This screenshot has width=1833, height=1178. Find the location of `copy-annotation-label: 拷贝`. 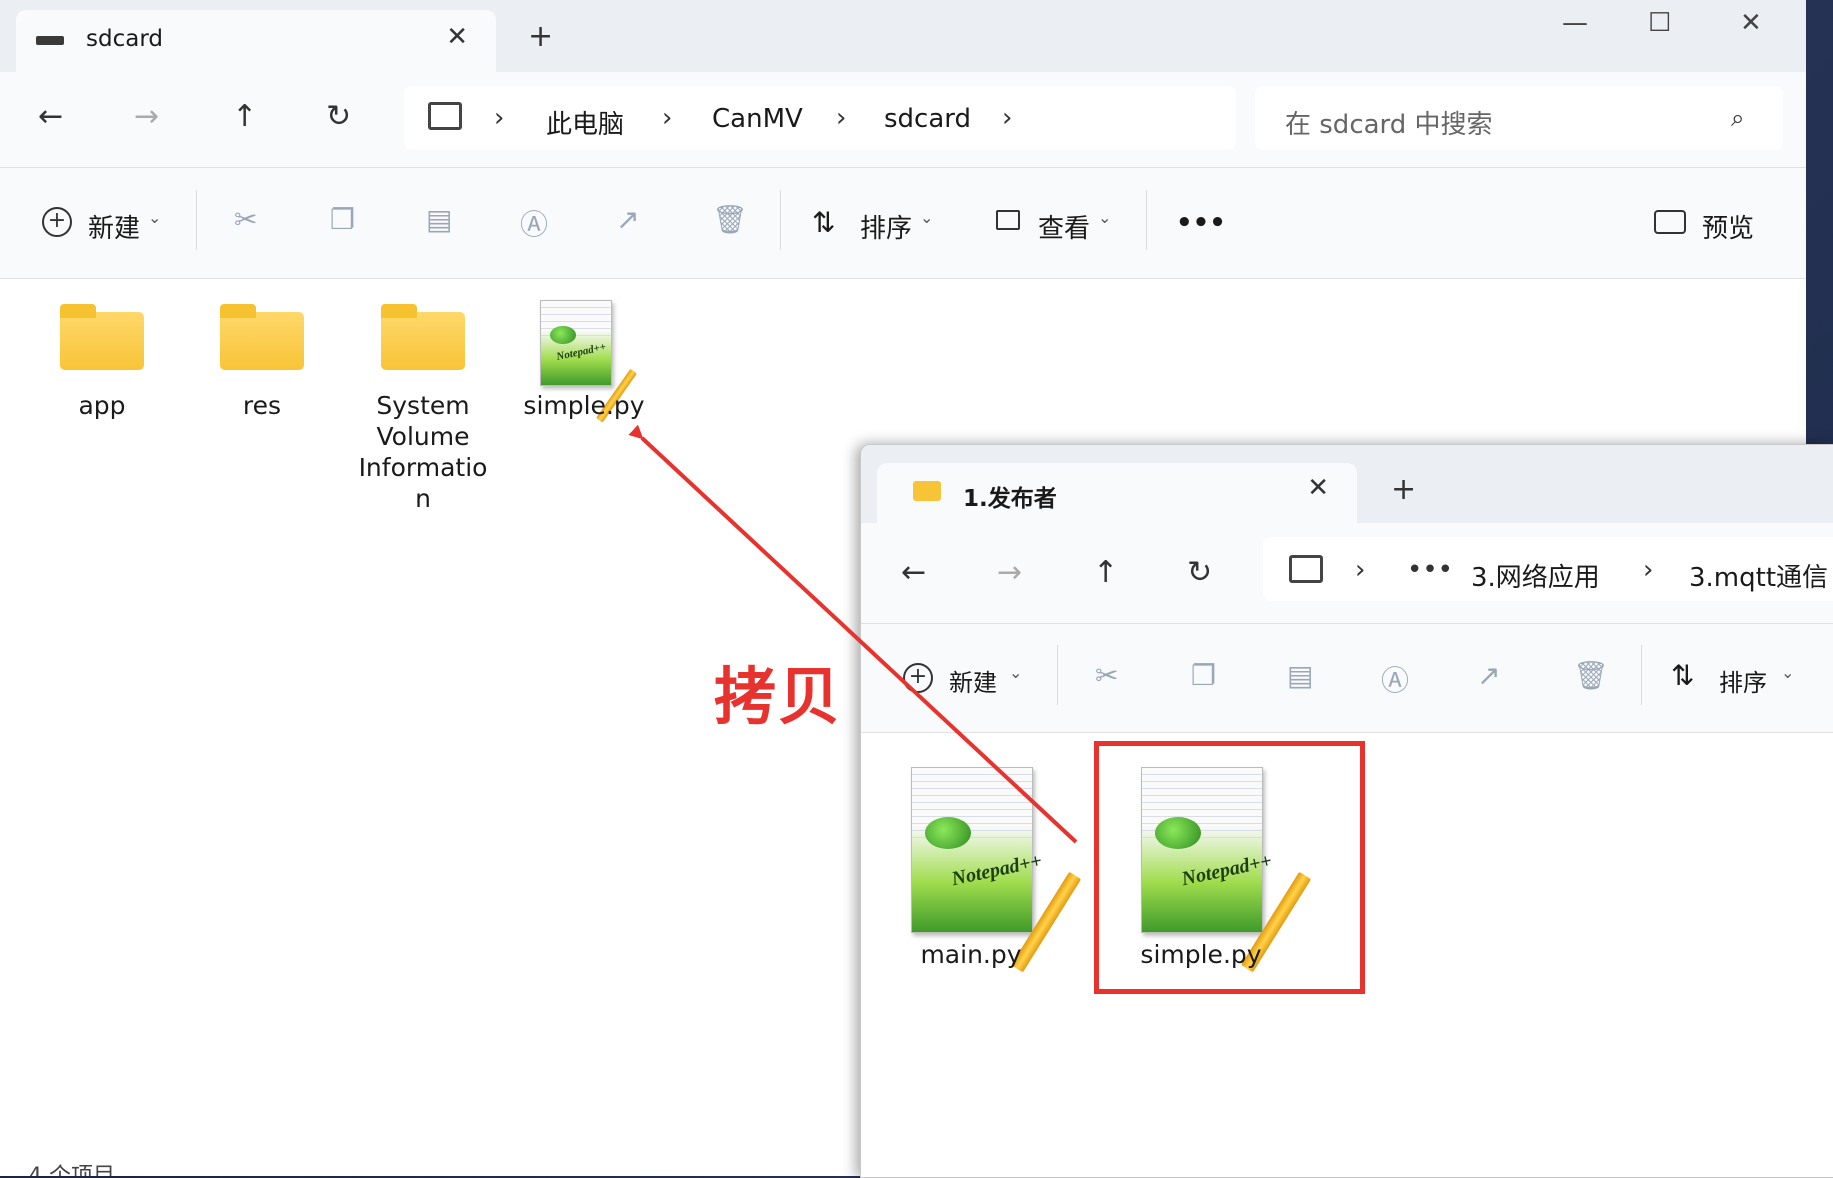

copy-annotation-label: 拷贝 is located at coordinates (778, 696).